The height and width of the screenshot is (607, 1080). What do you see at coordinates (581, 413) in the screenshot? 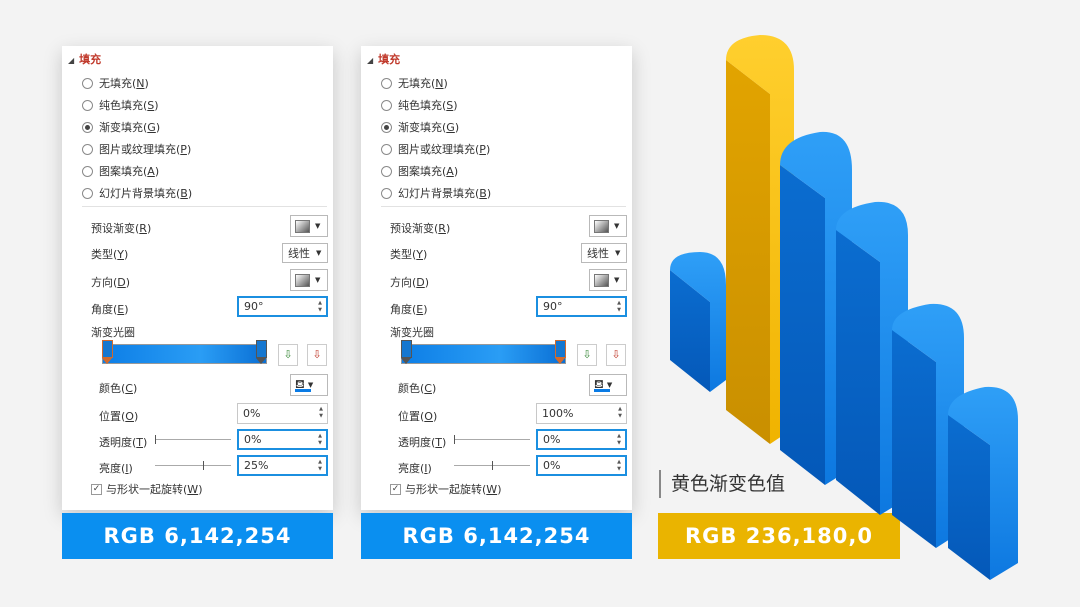
I see `position-spinner: 100% ▲ ▼` at bounding box center [581, 413].